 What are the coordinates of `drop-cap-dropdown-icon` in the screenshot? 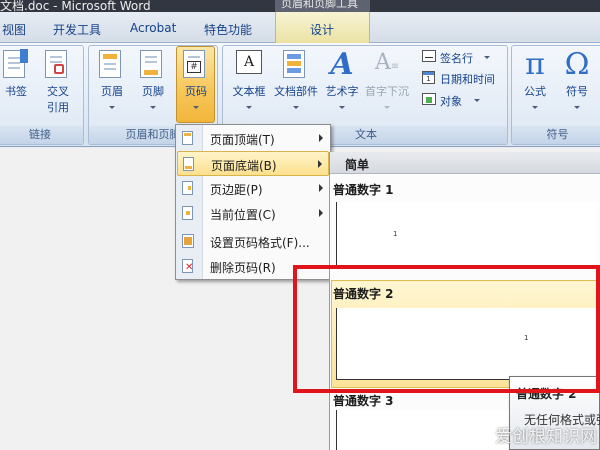 It's located at (387, 107).